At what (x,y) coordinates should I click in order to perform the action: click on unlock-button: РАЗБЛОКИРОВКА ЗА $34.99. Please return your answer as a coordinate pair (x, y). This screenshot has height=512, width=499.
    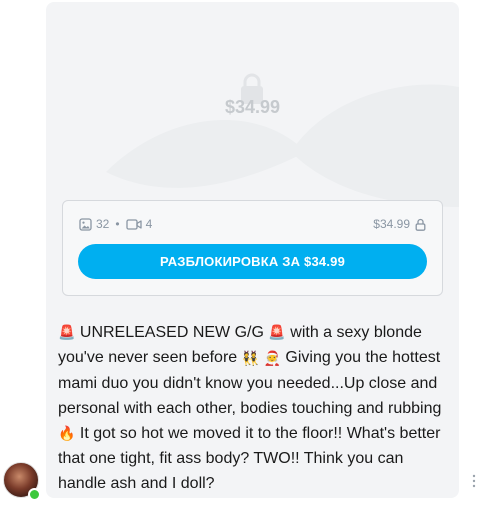
    Looking at the image, I should click on (252, 261).